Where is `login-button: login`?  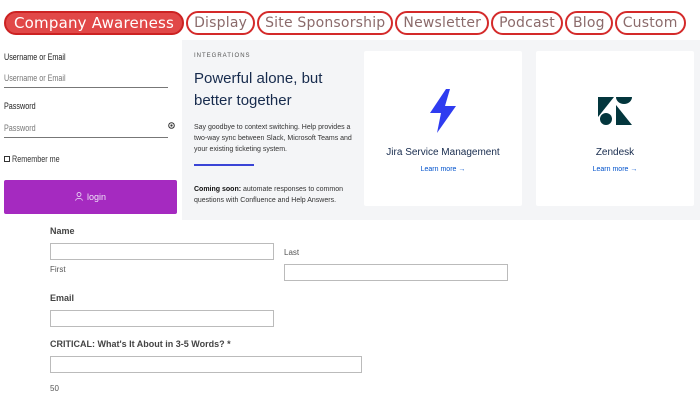 login-button: login is located at coordinates (90, 197).